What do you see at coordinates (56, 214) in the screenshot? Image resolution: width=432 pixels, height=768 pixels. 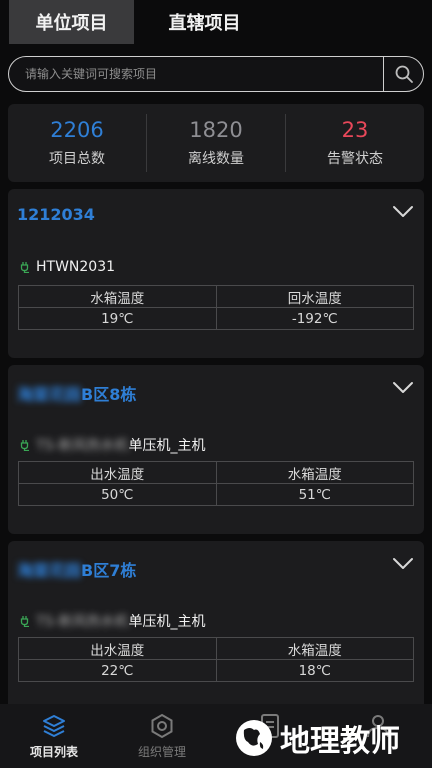 I see `project-title: 1212034` at bounding box center [56, 214].